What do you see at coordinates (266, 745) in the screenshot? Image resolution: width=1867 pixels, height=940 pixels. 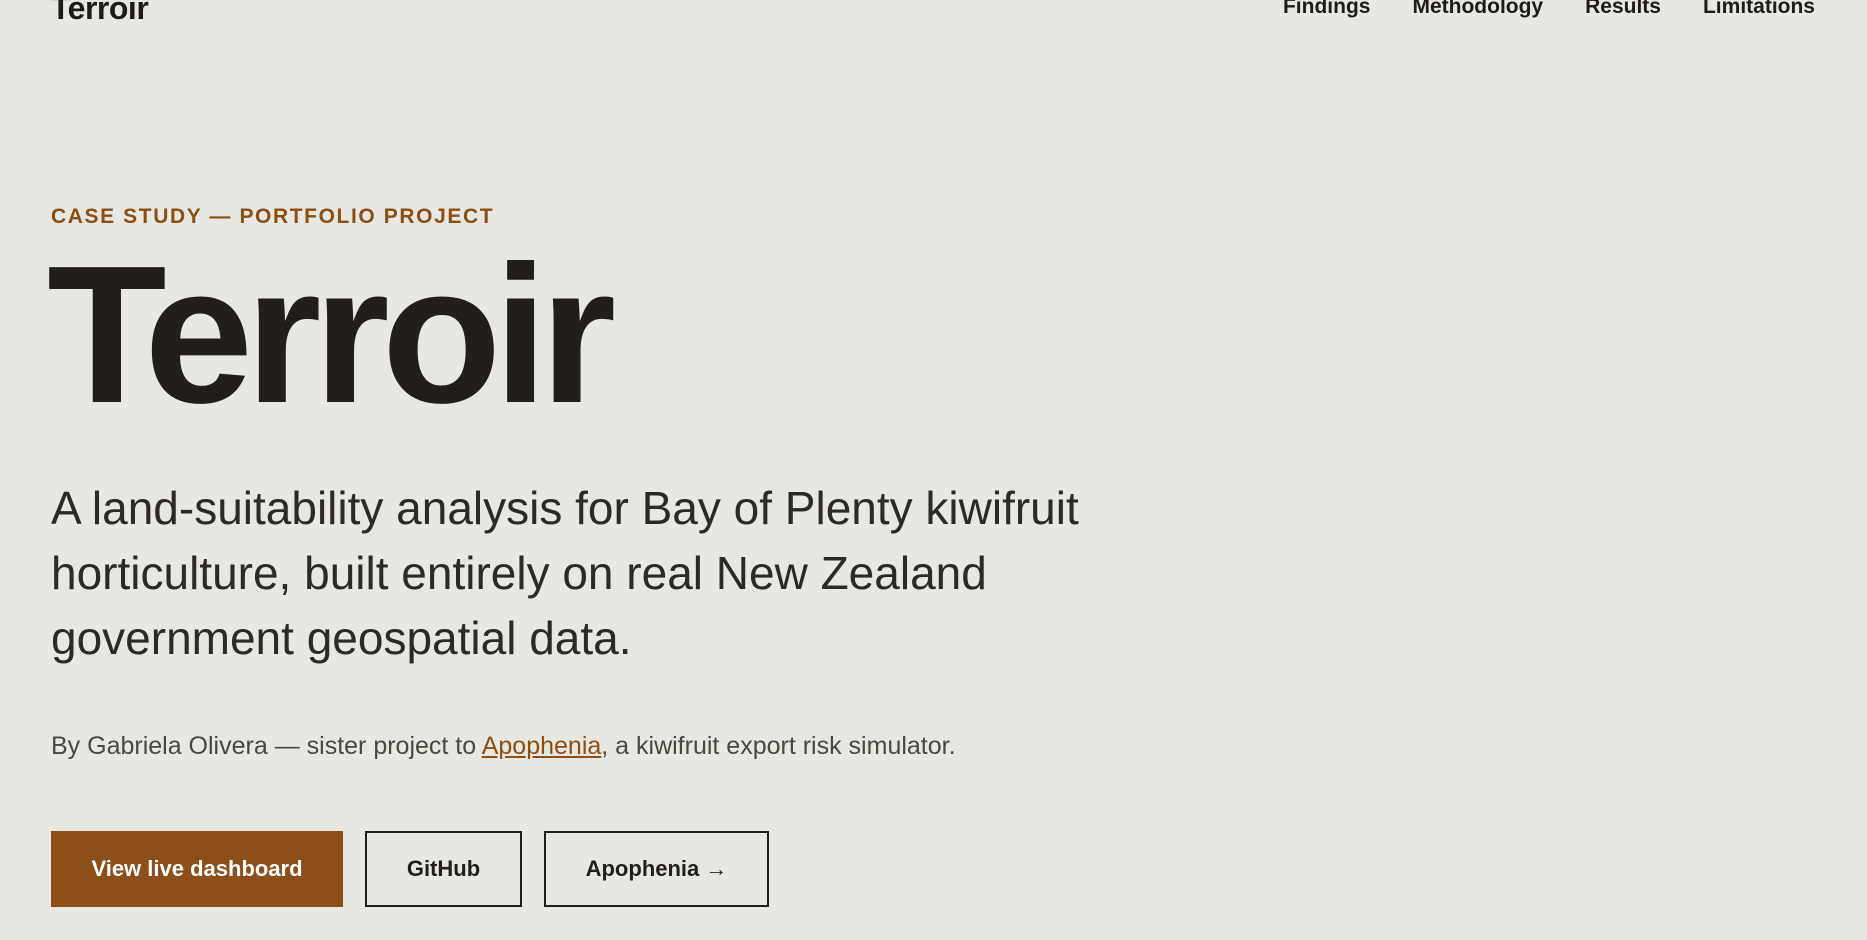 I see `byline-prefix: By Gabriela Olivera — sister project to` at bounding box center [266, 745].